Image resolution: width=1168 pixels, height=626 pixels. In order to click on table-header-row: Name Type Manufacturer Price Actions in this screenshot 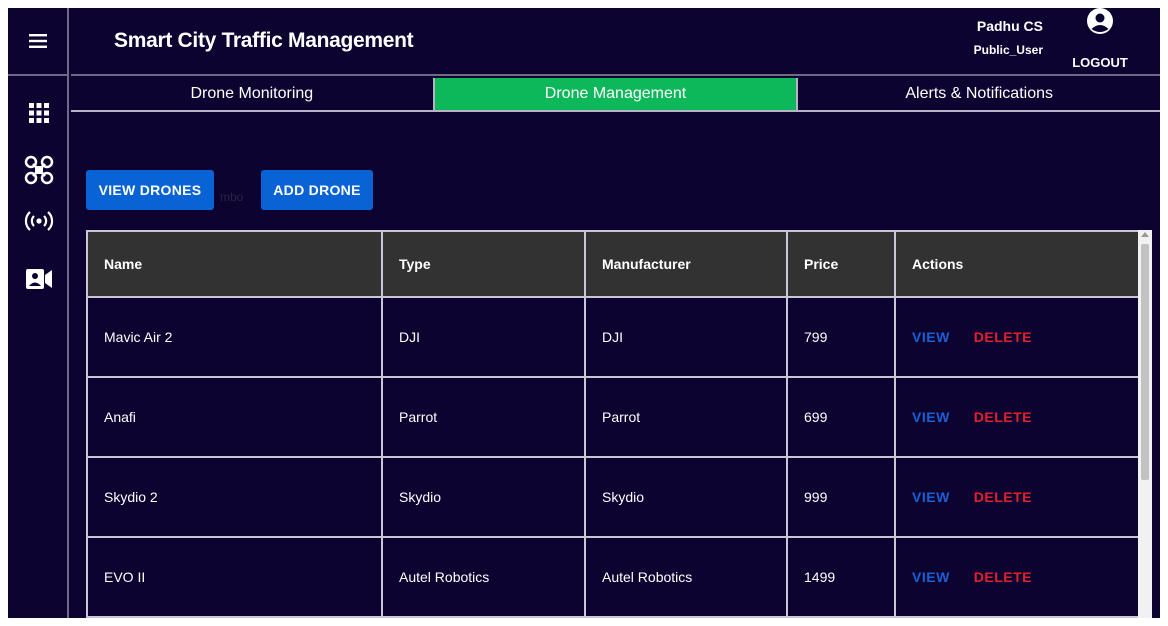, I will do `click(613, 264)`.